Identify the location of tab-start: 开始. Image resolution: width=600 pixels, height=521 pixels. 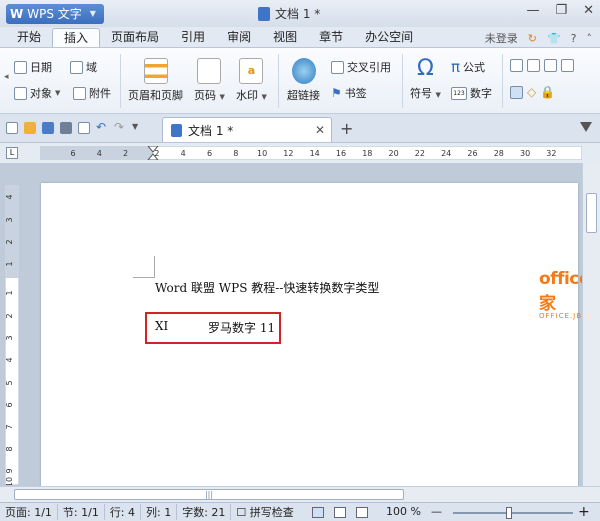
(29, 37).